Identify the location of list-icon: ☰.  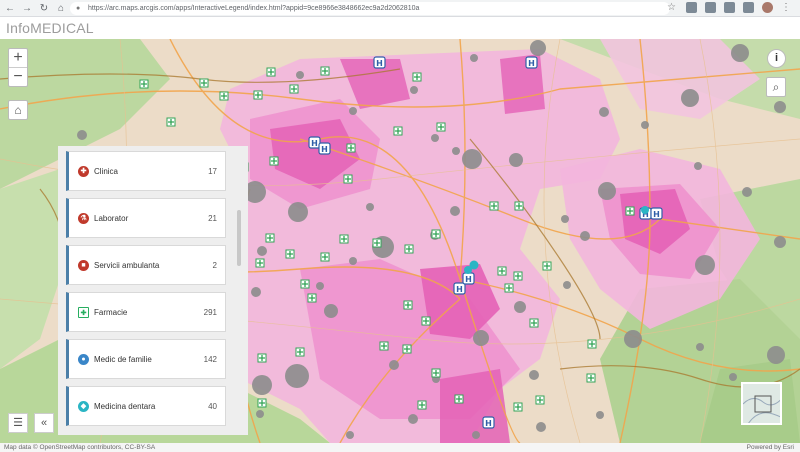
(18, 423).